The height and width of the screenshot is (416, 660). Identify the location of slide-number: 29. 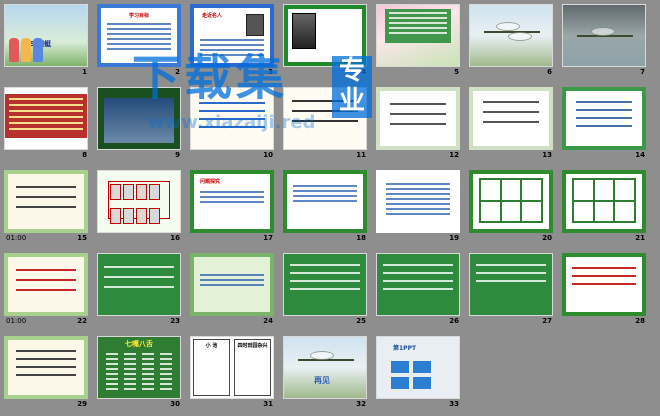
(82, 404).